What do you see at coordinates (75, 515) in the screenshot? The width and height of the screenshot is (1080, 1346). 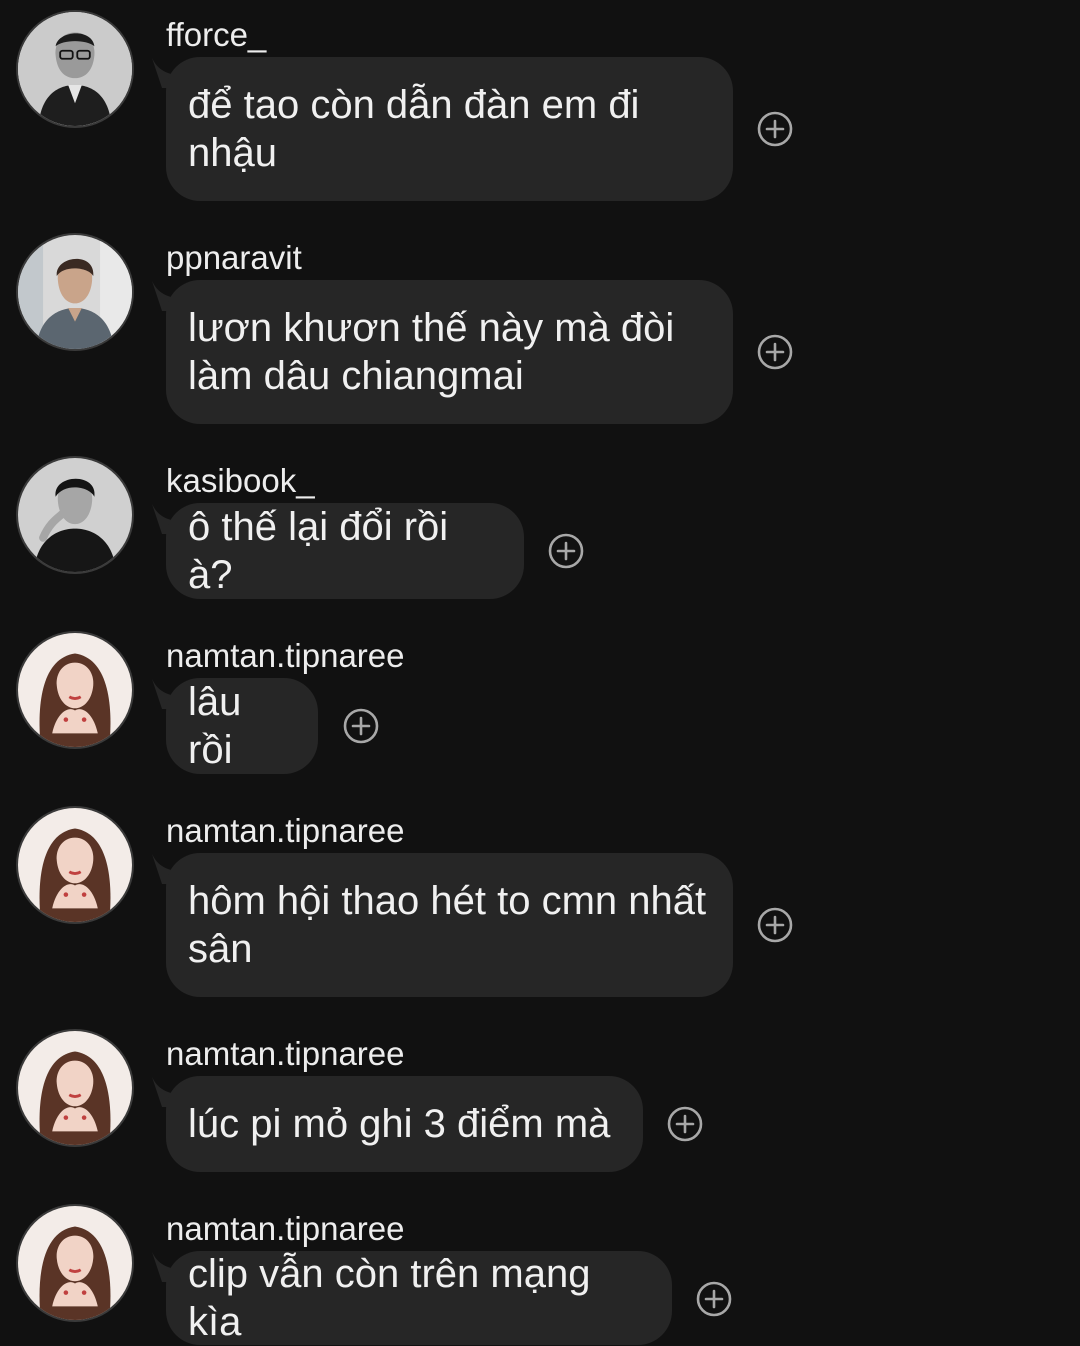 I see `male-avatar-dark-icon` at bounding box center [75, 515].